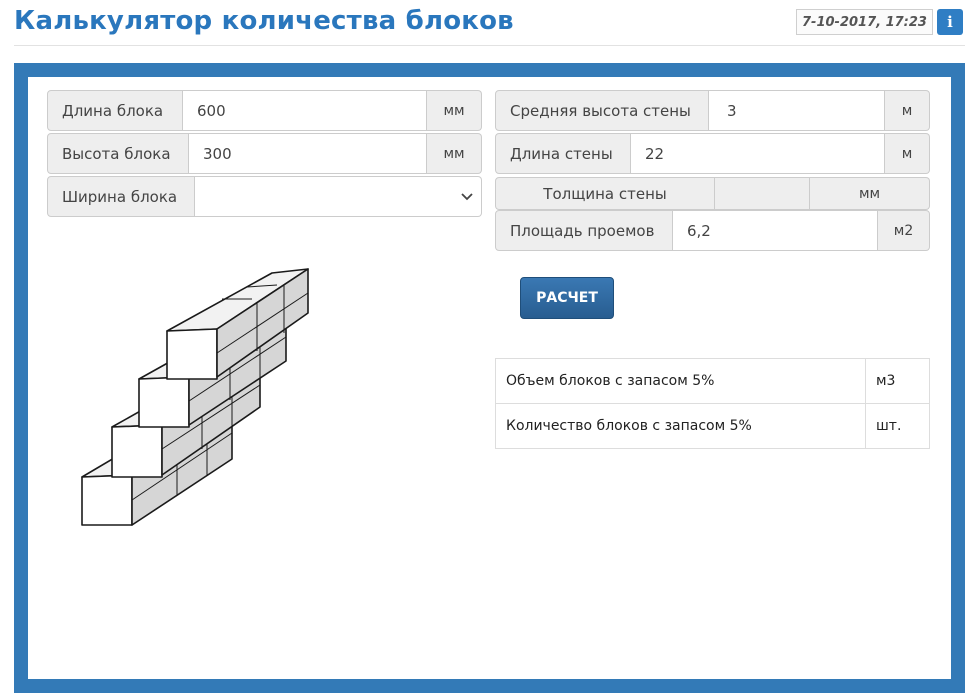  Describe the element at coordinates (454, 110) in the screenshot. I see `block-length-unit: мм` at that location.